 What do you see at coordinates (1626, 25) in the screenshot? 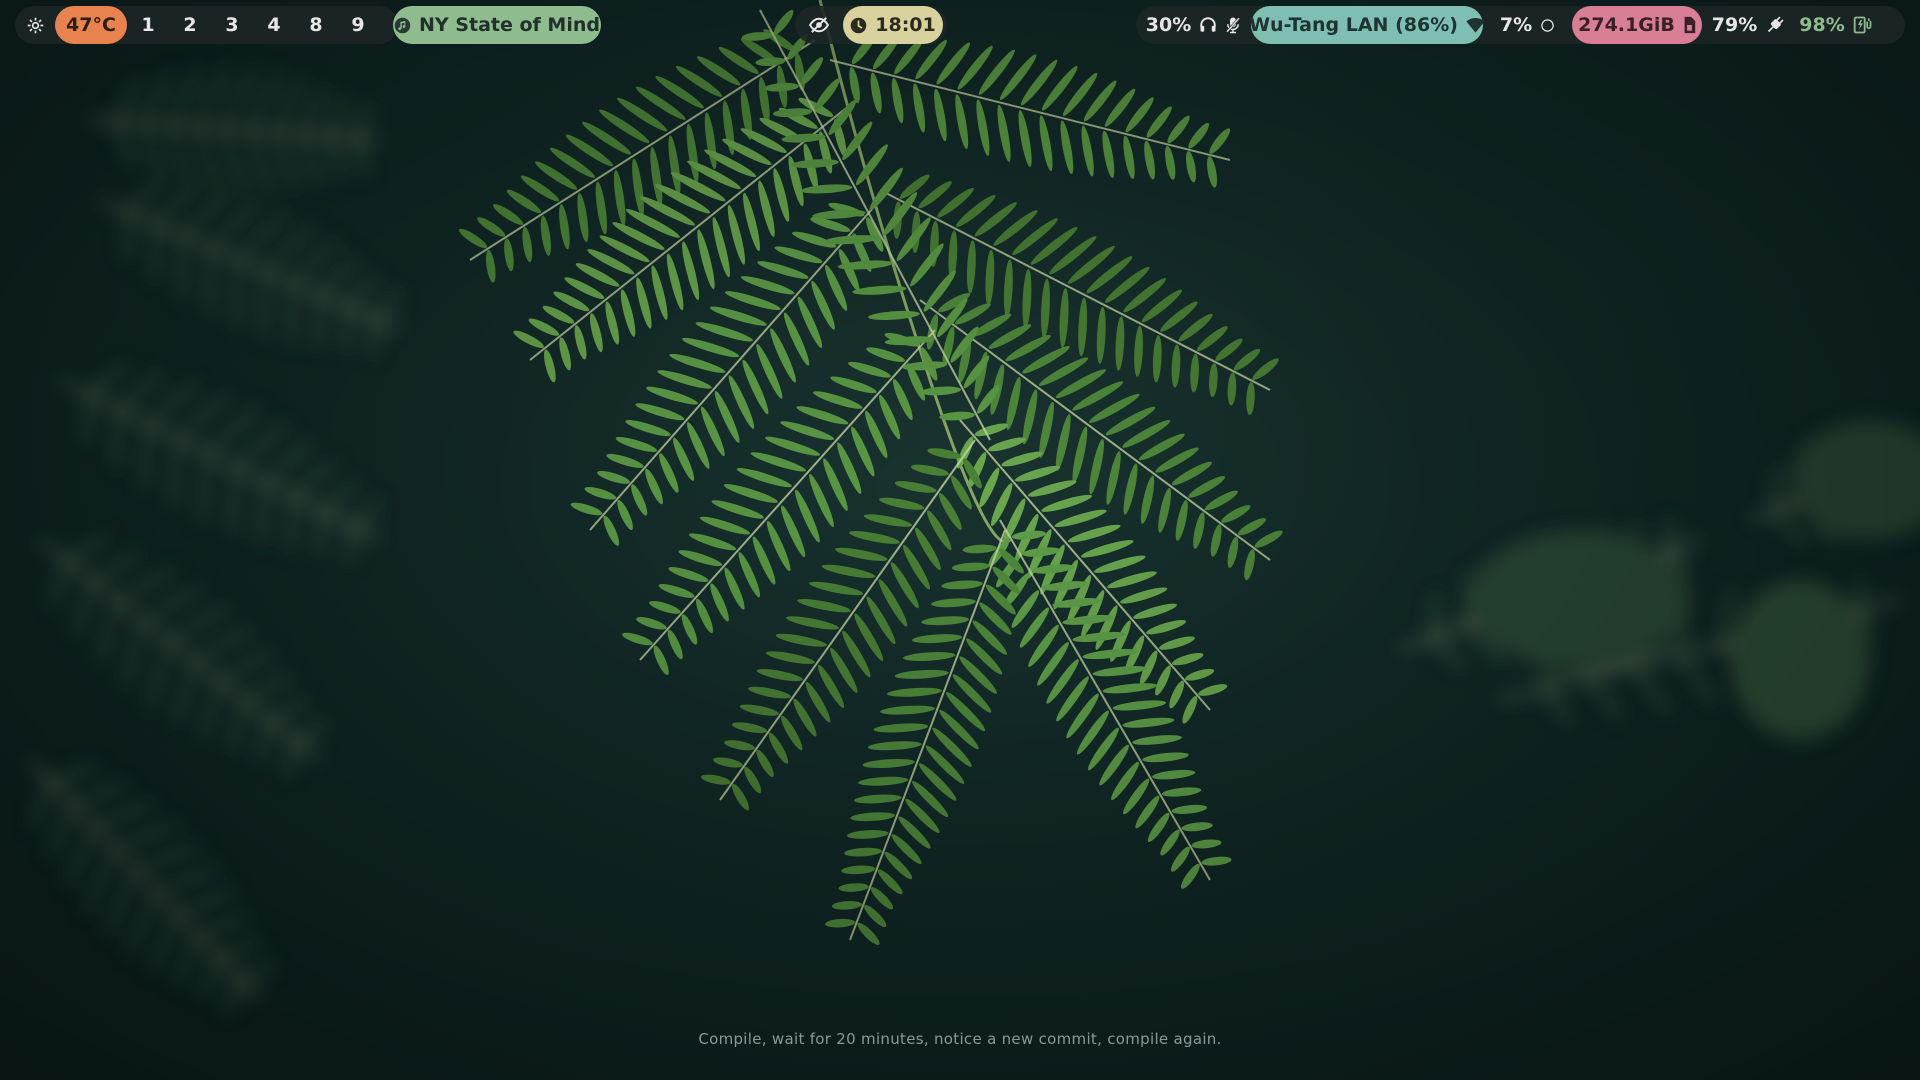
I see `disk-value: 274.1GiB` at bounding box center [1626, 25].